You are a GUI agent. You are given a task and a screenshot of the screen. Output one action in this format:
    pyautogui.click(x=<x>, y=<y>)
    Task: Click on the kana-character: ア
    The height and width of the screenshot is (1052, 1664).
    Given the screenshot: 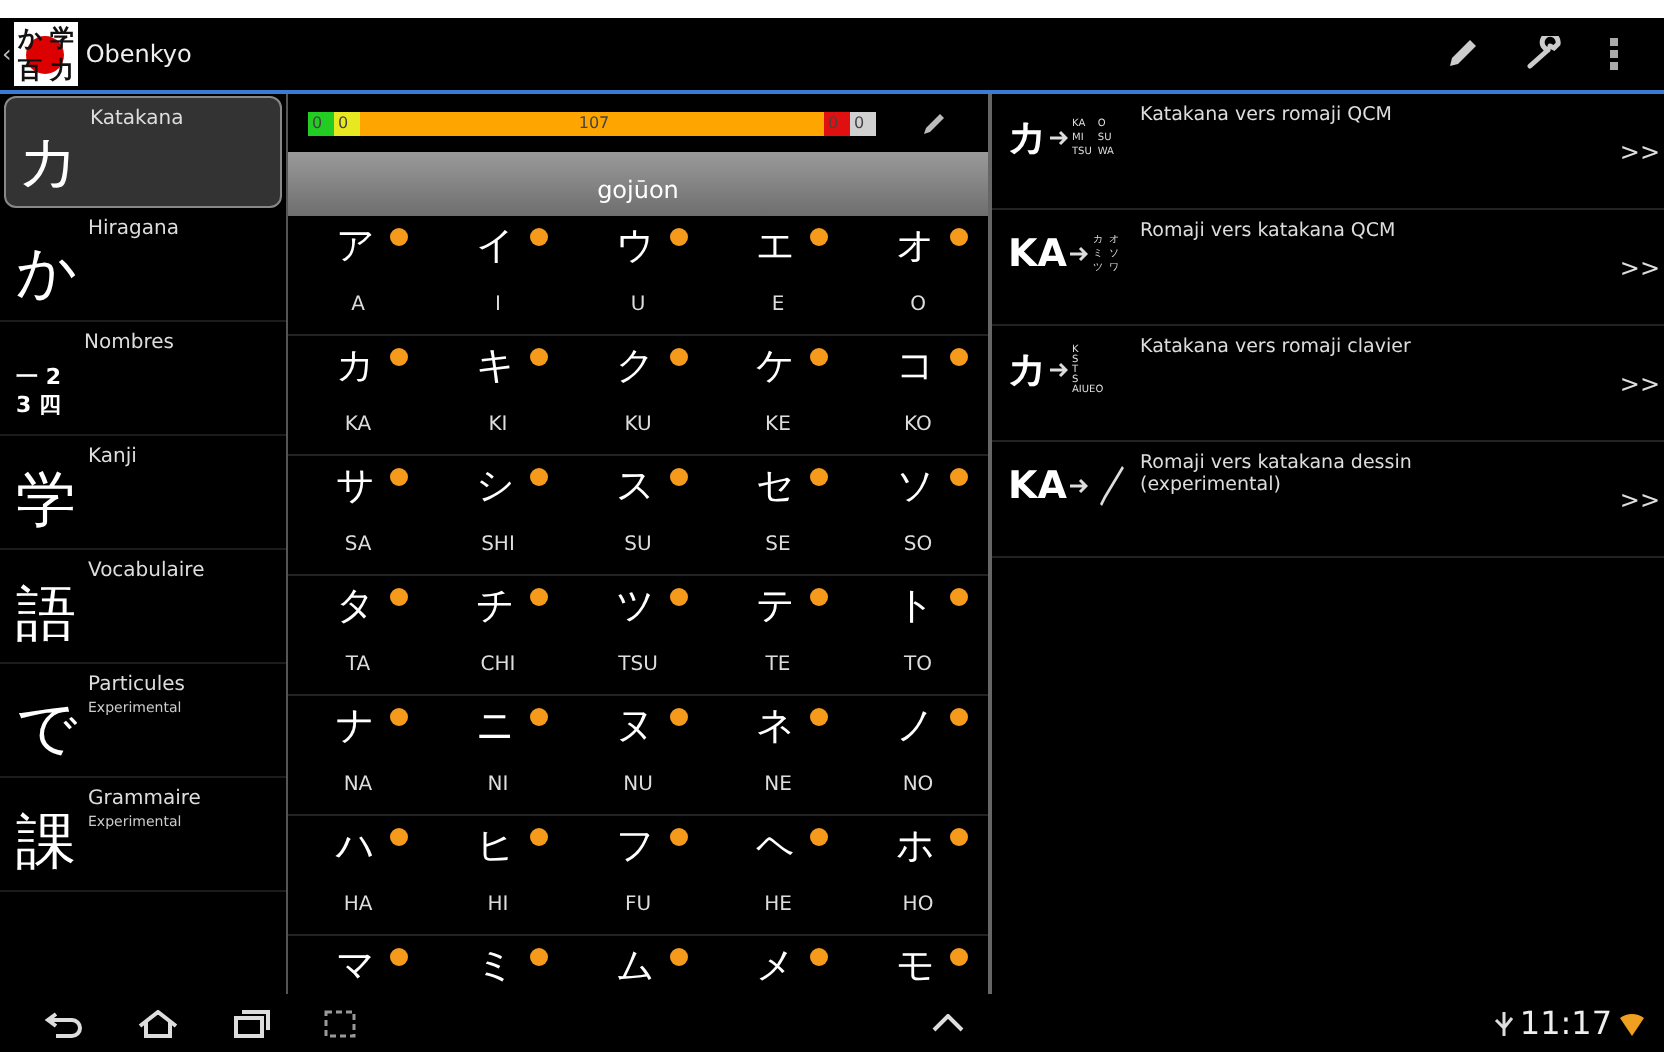 What is the action you would take?
    pyautogui.click(x=355, y=246)
    